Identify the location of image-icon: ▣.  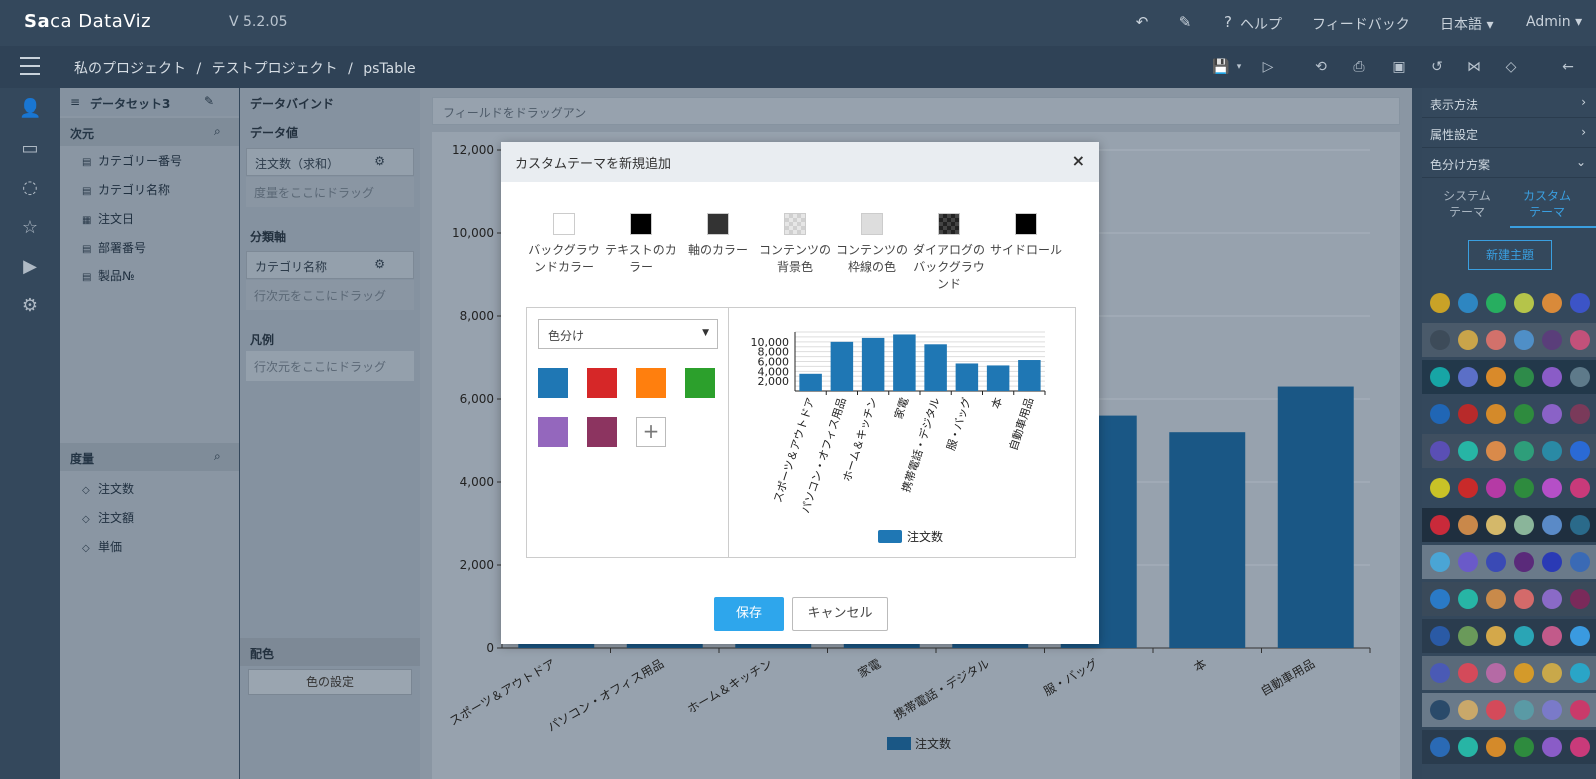
(1399, 67).